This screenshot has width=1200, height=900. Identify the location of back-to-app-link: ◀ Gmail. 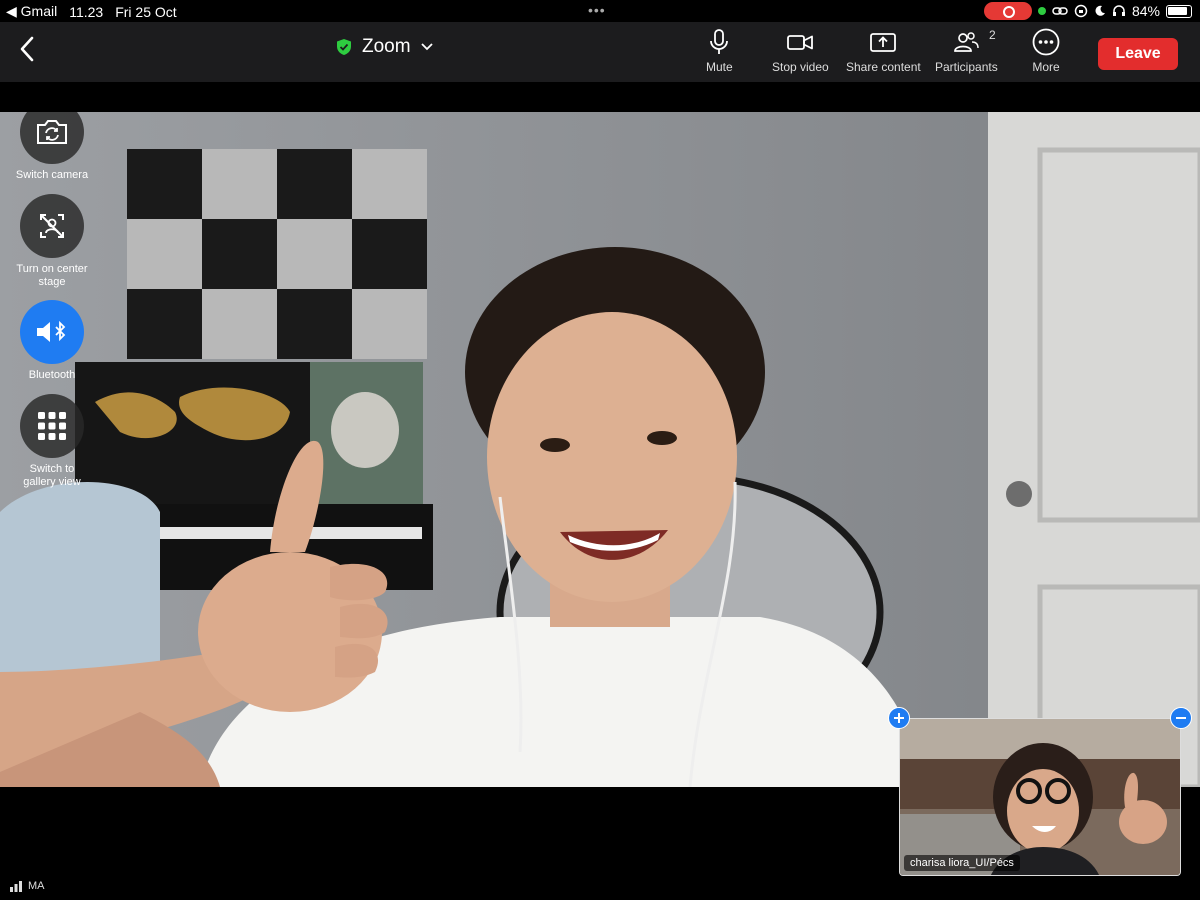
(31, 11).